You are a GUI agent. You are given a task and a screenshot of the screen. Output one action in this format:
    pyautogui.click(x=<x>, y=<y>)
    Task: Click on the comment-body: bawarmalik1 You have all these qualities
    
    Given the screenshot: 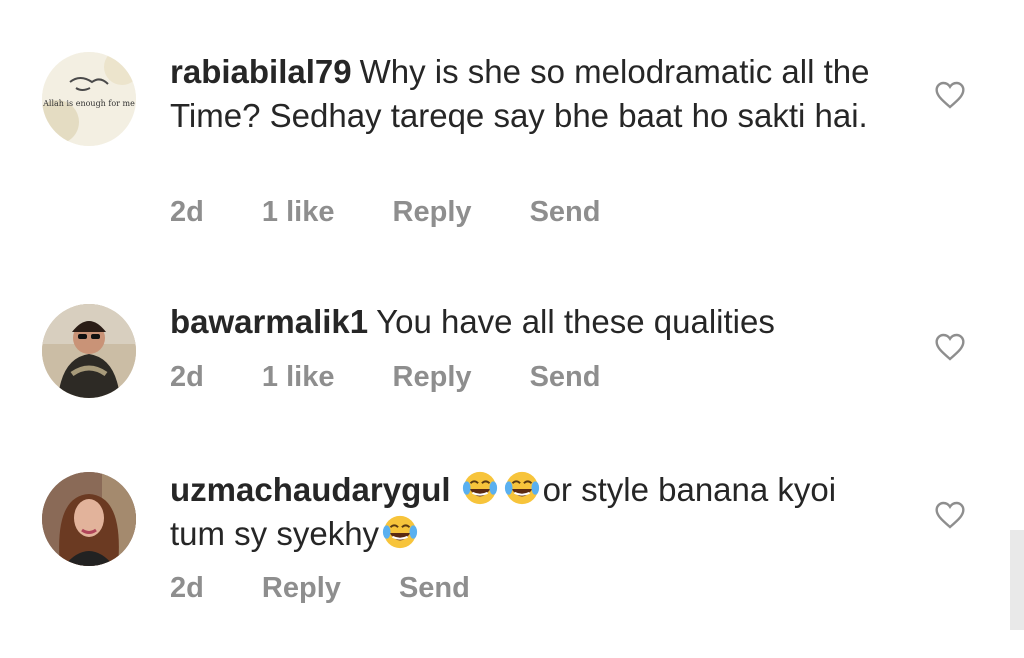 What is the action you would take?
    pyautogui.click(x=535, y=322)
    